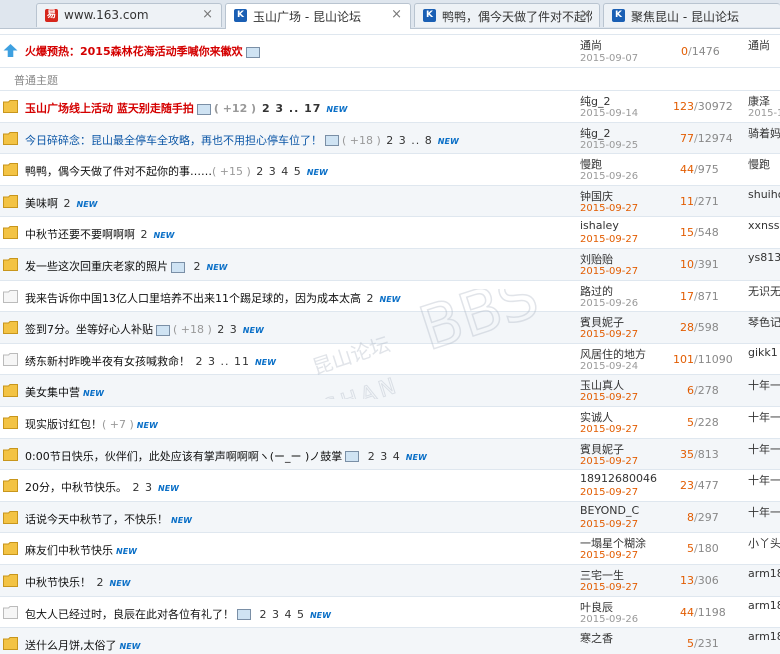 This screenshot has height=654, width=780. I want to click on table-row: 美味啊 2 NEW 钟国庆2015-09-27 11/271 shuiho, so click(390, 201).